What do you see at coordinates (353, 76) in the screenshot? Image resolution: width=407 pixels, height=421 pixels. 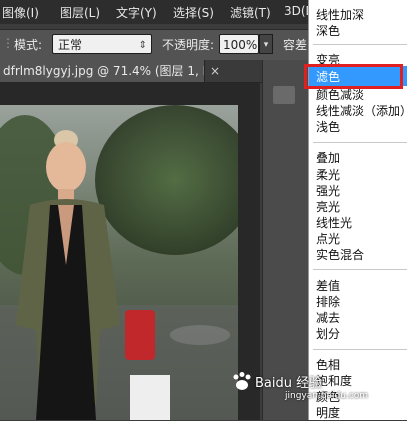 I see `annotation-highlight-box` at bounding box center [353, 76].